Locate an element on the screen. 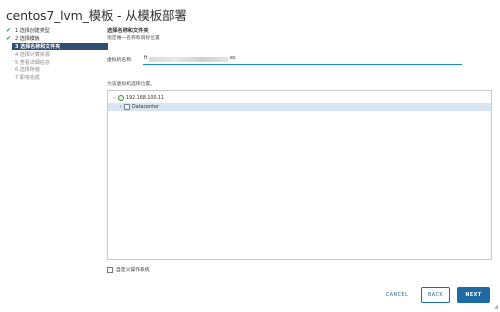 The height and width of the screenshot is (312, 500). datacenter-icon is located at coordinates (127, 107).